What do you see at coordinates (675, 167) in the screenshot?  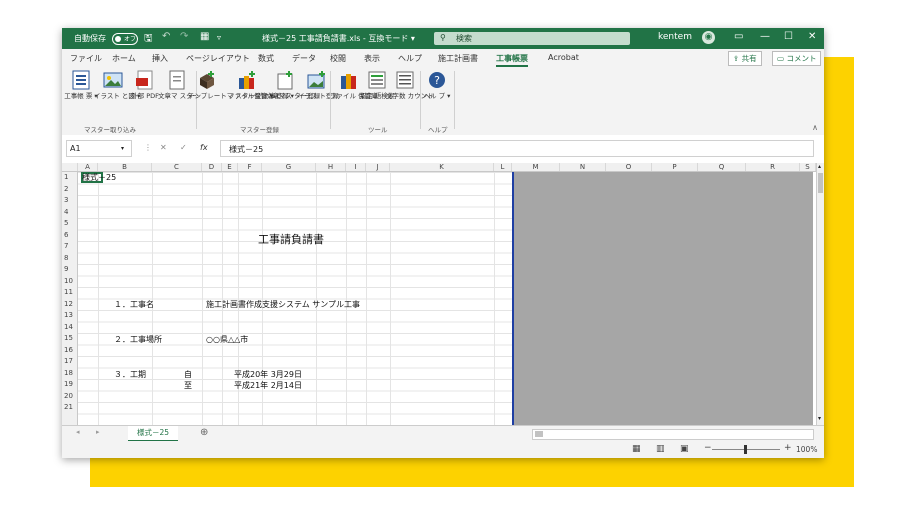 I see `column-header: P` at bounding box center [675, 167].